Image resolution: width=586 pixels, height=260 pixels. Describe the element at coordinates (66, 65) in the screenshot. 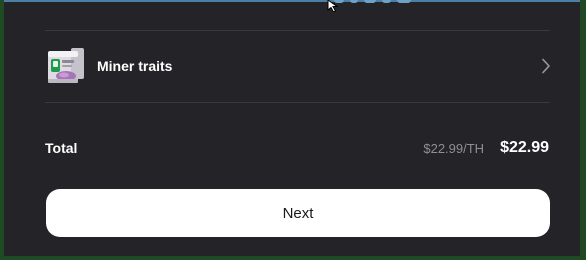

I see `miner-device-icon` at that location.